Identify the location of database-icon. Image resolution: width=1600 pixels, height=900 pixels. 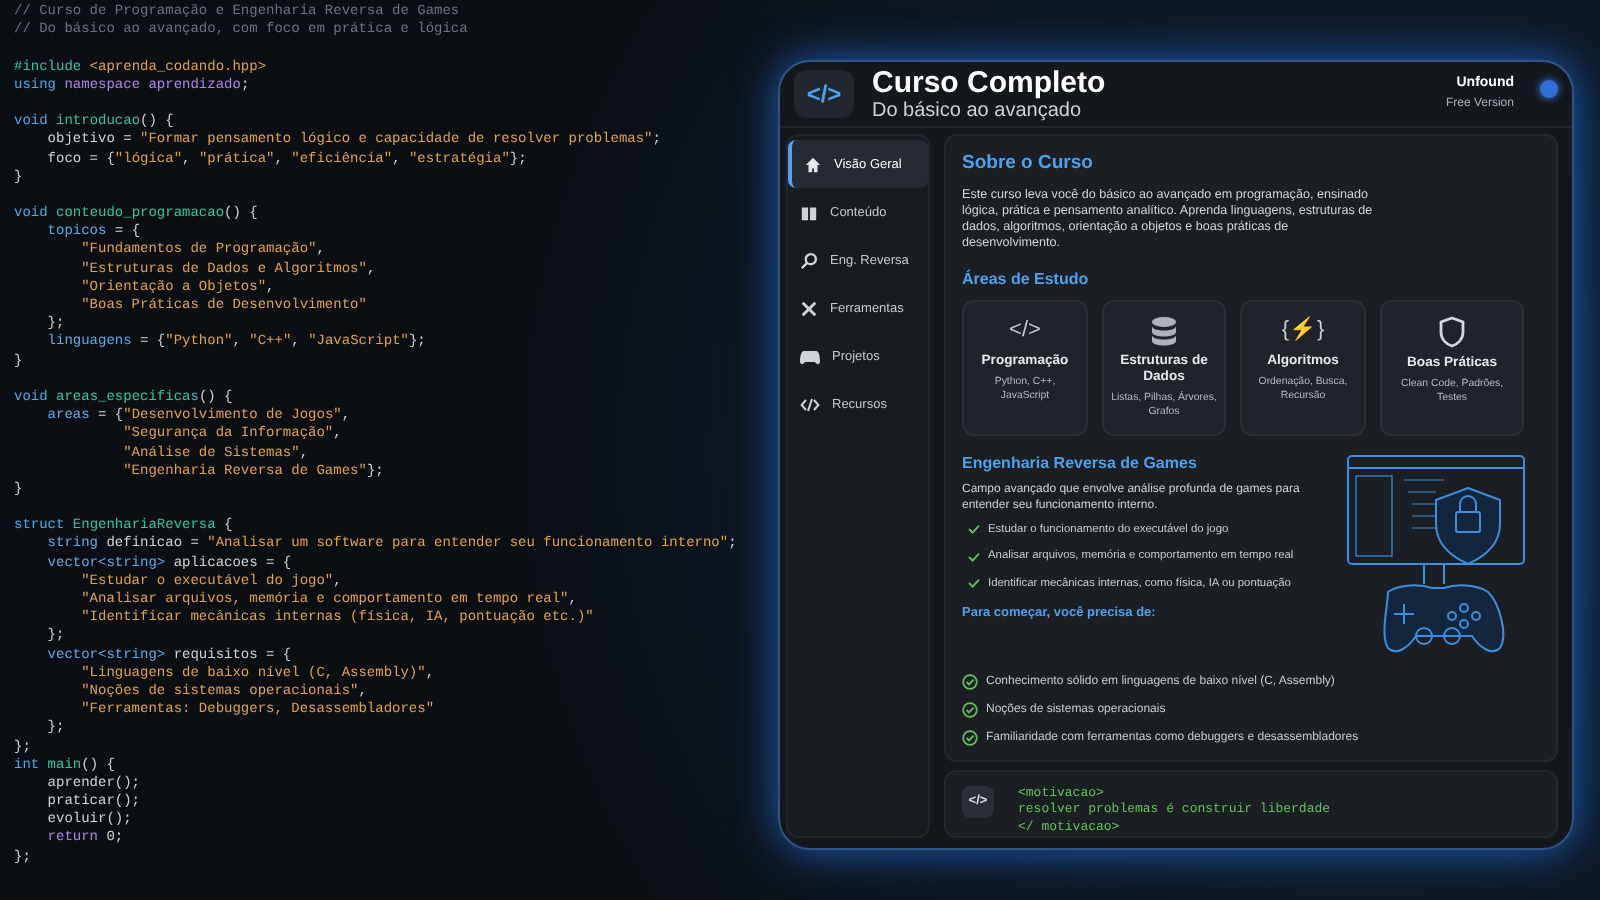
(1164, 330).